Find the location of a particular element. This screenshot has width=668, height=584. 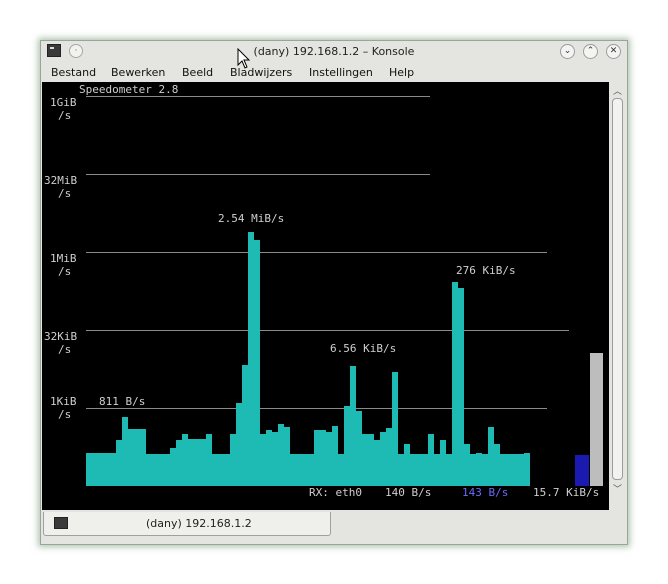

vertical-scrollbar: ︿ ﹀ is located at coordinates (618, 296).